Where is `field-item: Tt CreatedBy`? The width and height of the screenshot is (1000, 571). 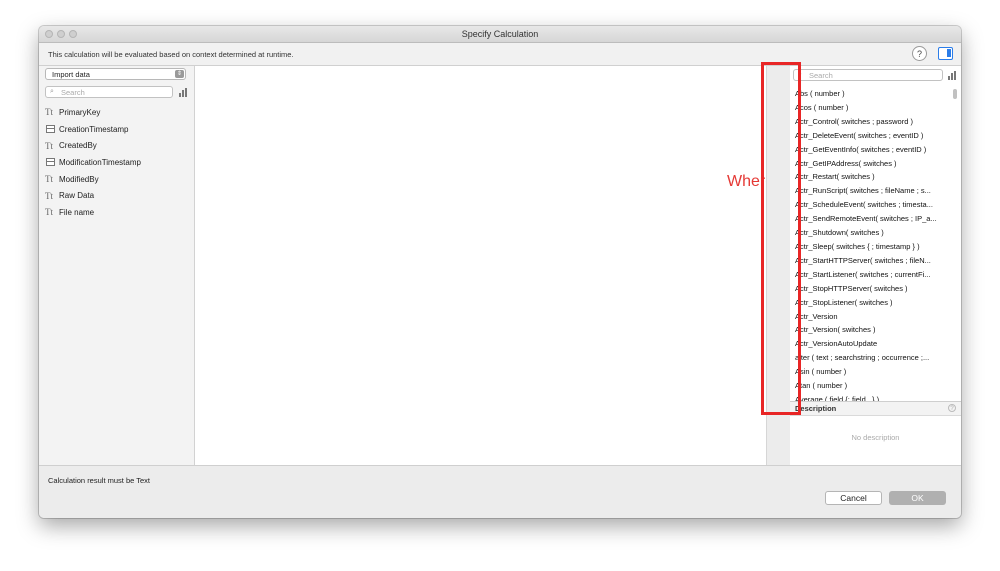
field-item: Tt CreatedBy is located at coordinates (93, 145).